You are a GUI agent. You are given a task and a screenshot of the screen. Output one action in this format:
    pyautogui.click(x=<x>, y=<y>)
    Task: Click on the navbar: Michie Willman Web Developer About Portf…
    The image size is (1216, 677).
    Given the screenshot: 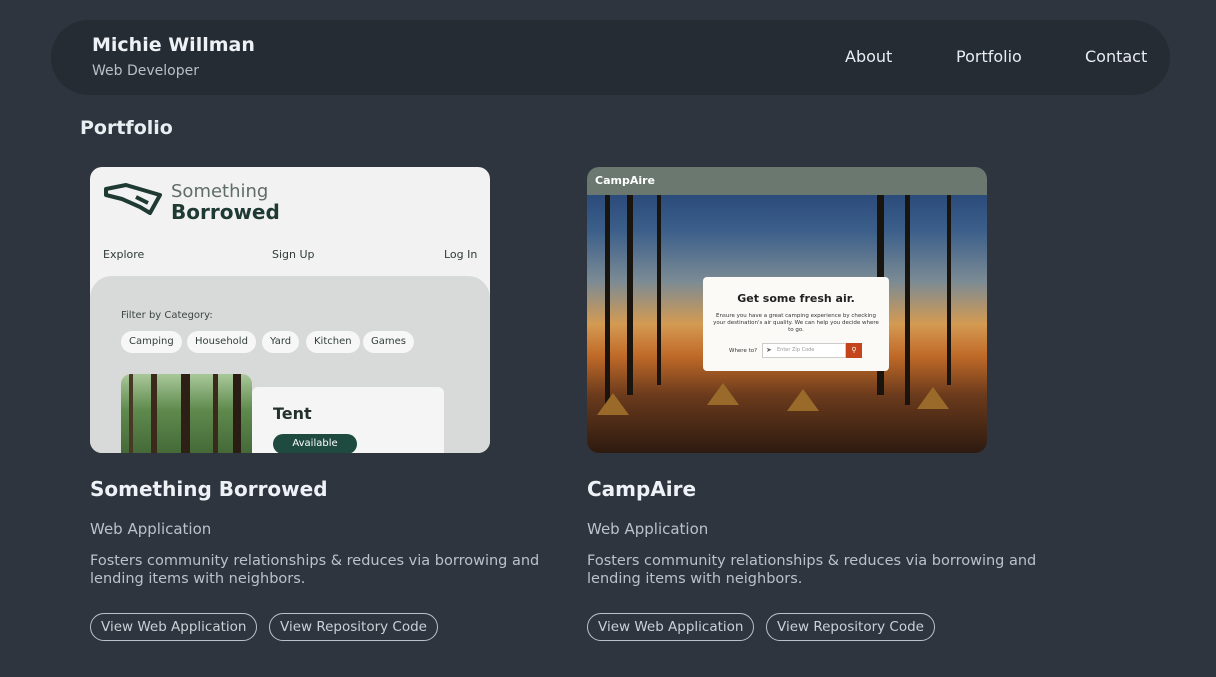 What is the action you would take?
    pyautogui.click(x=610, y=57)
    